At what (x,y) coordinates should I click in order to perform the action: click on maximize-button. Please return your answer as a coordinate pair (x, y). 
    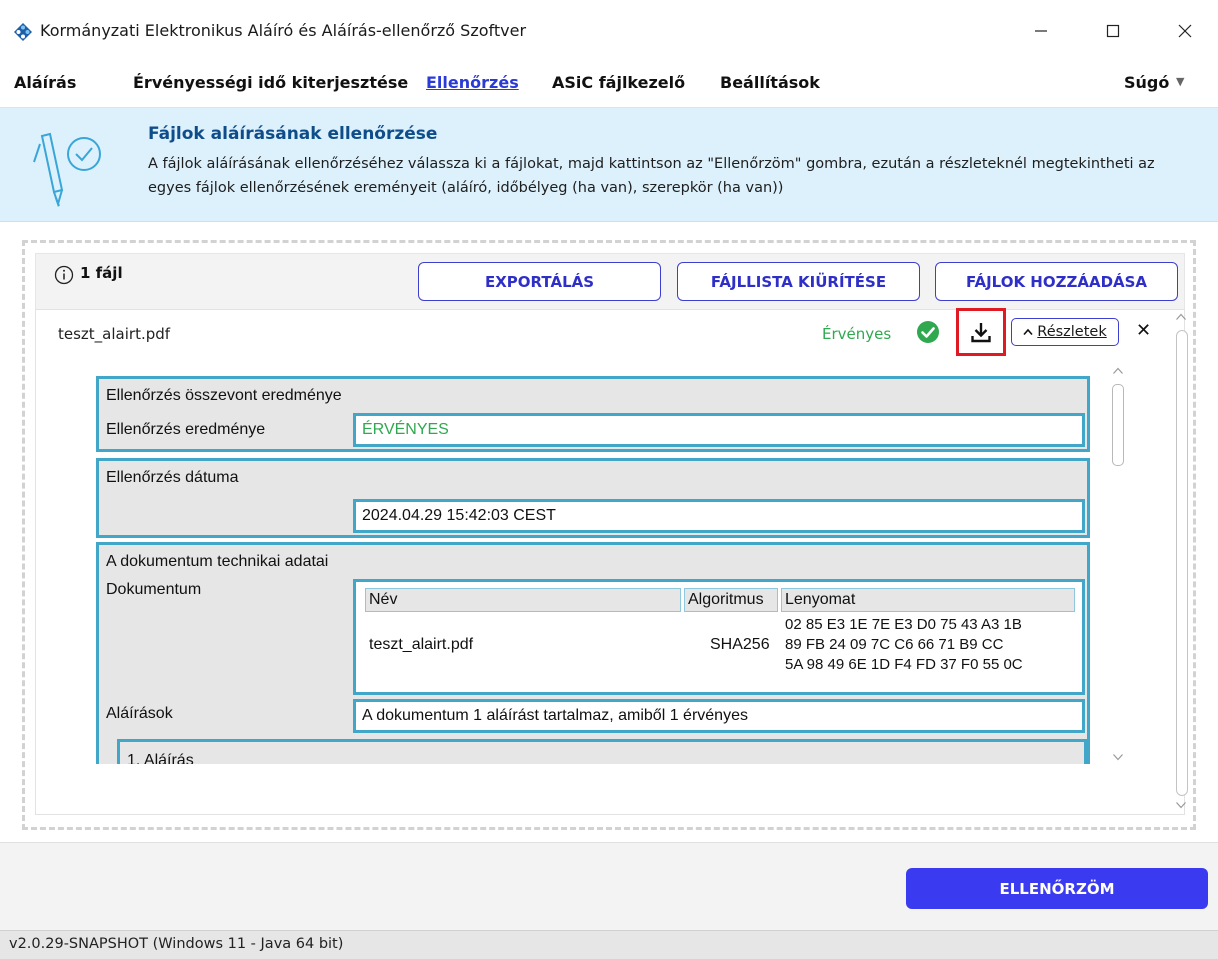
    Looking at the image, I should click on (1113, 31).